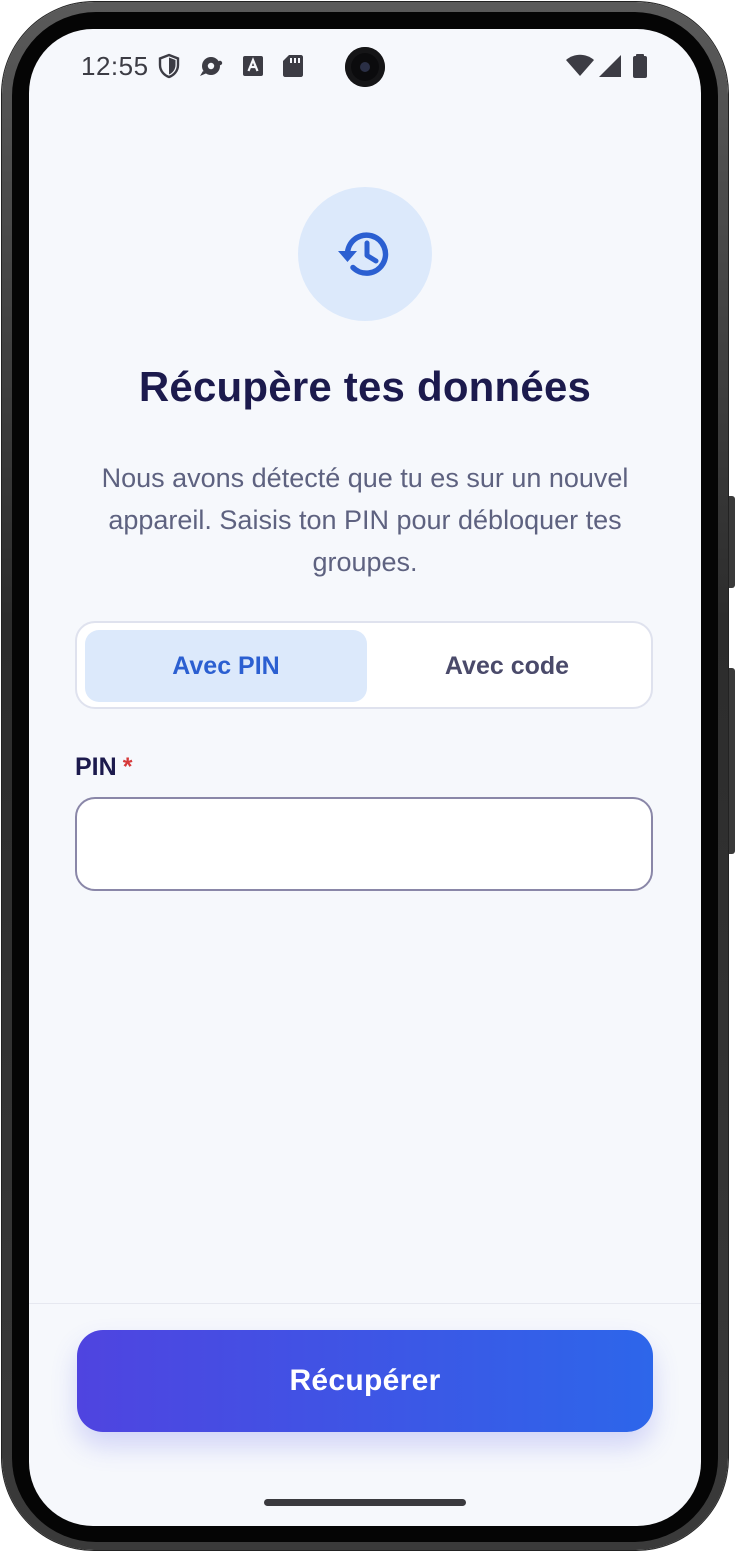 The image size is (735, 1553). I want to click on page-title: Récupère tes données, so click(365, 386).